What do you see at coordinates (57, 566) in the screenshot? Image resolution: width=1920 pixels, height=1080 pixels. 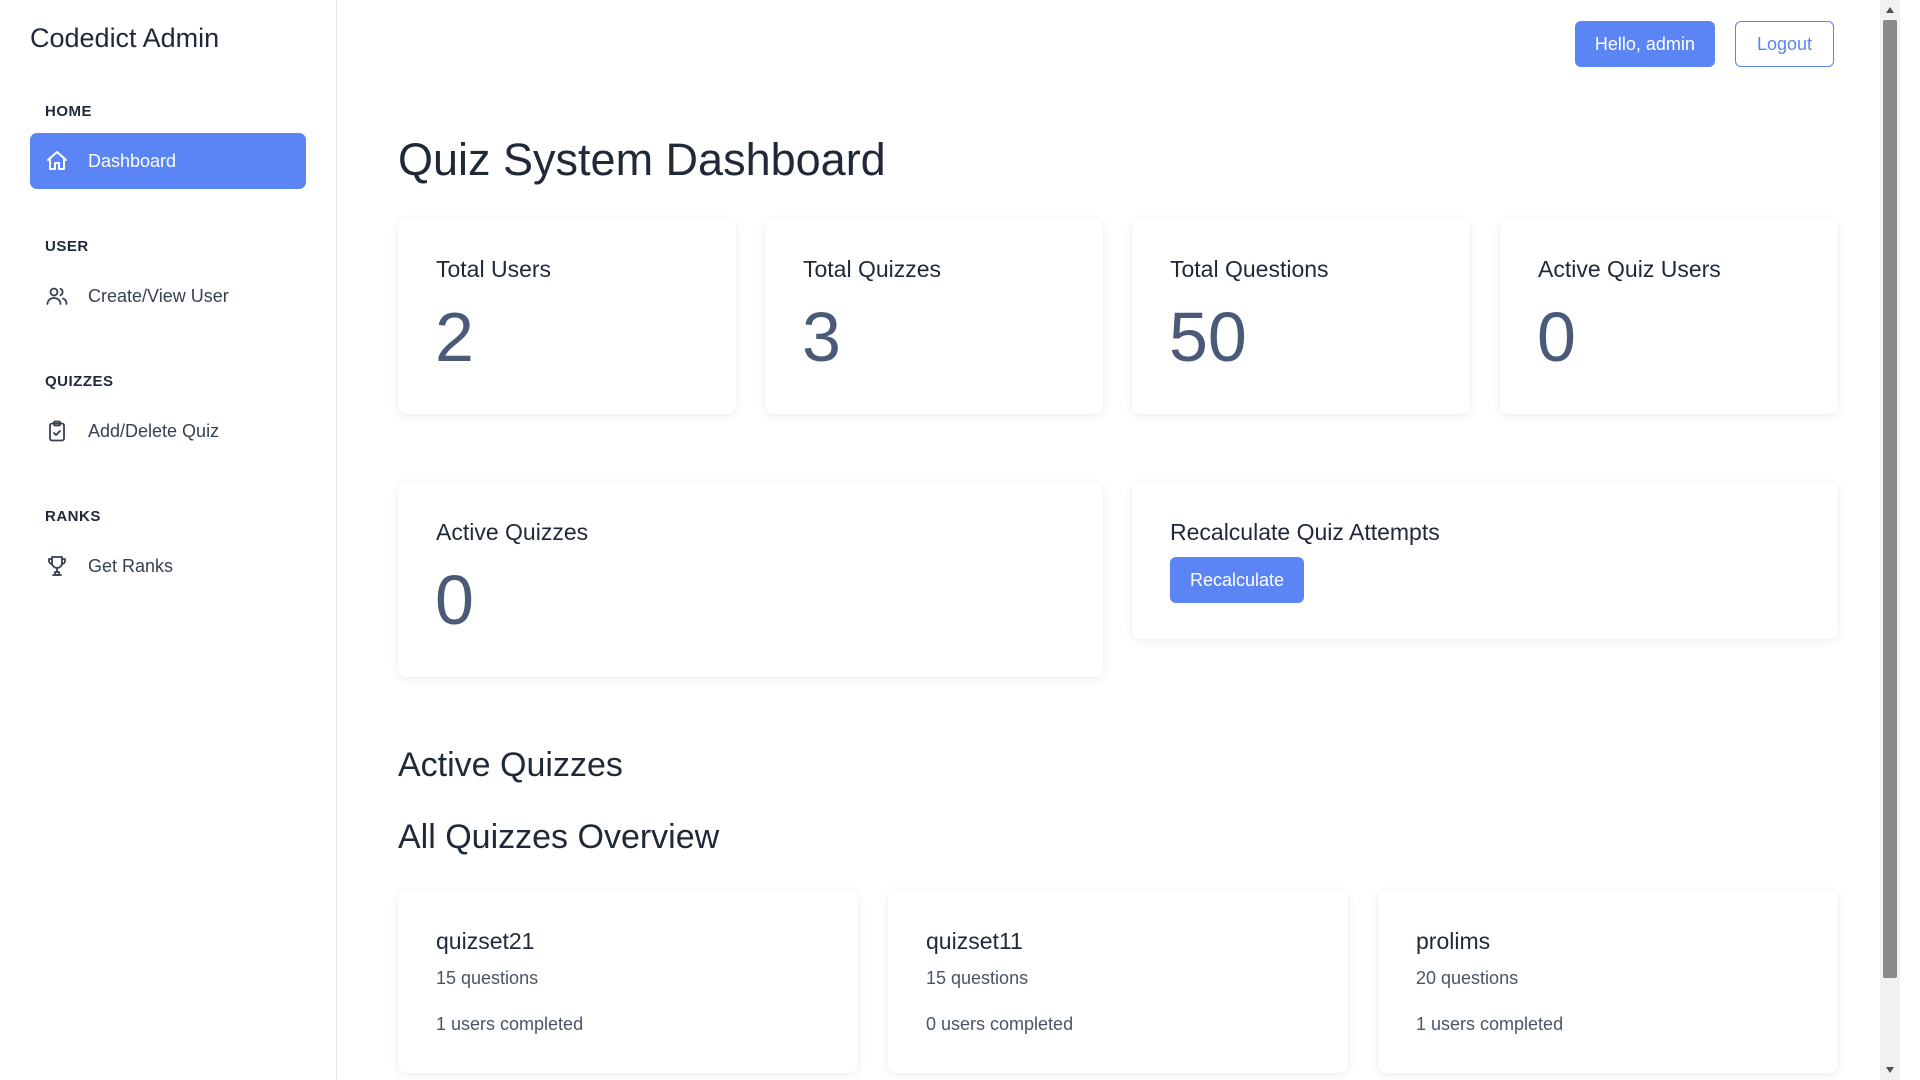 I see `trophy-icon` at bounding box center [57, 566].